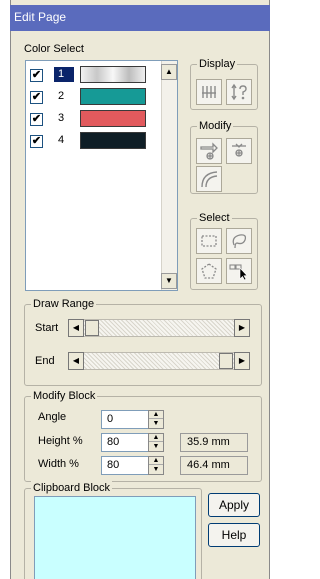  I want to click on display-sort-button, so click(209, 92).